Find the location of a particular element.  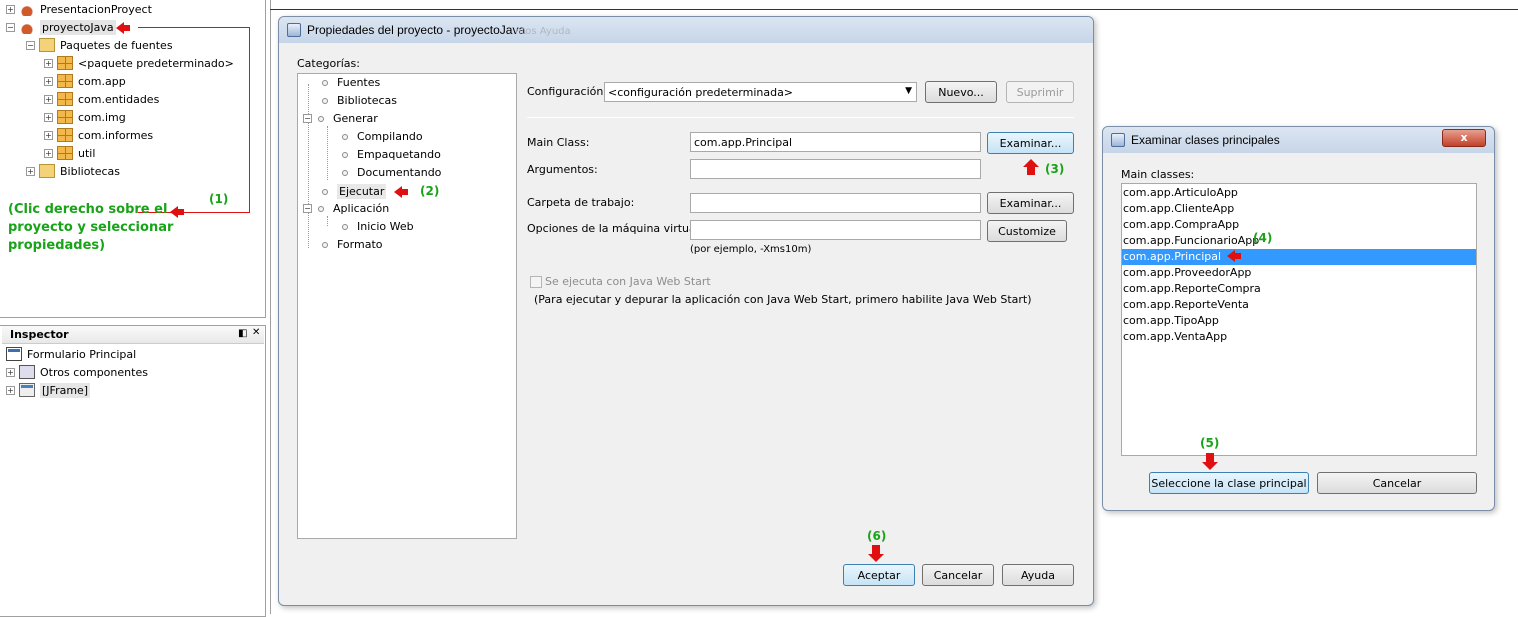

list-item: com.app.ArticuloApp is located at coordinates (1299, 193).